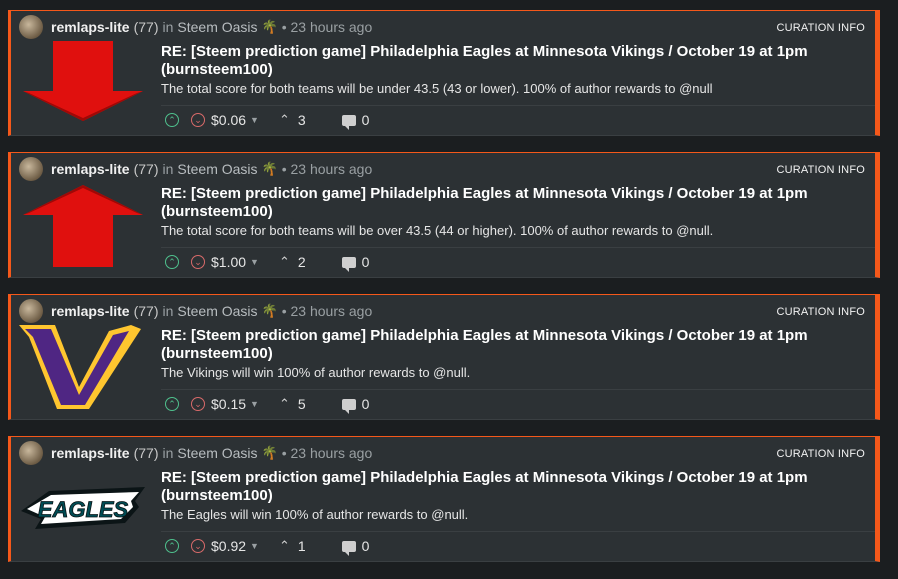 This screenshot has width=898, height=579. What do you see at coordinates (80, 367) in the screenshot?
I see `vikings-logo-icon` at bounding box center [80, 367].